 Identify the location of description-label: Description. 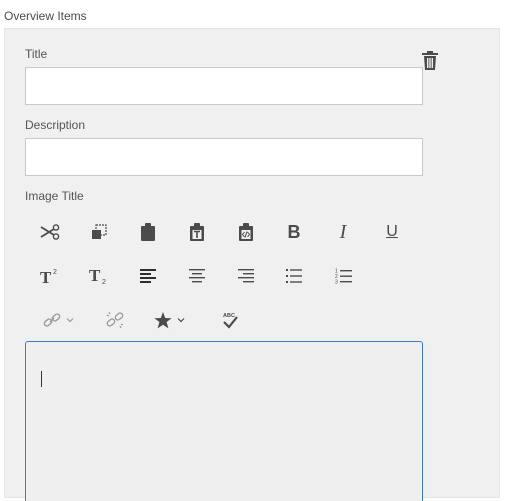
(55, 125).